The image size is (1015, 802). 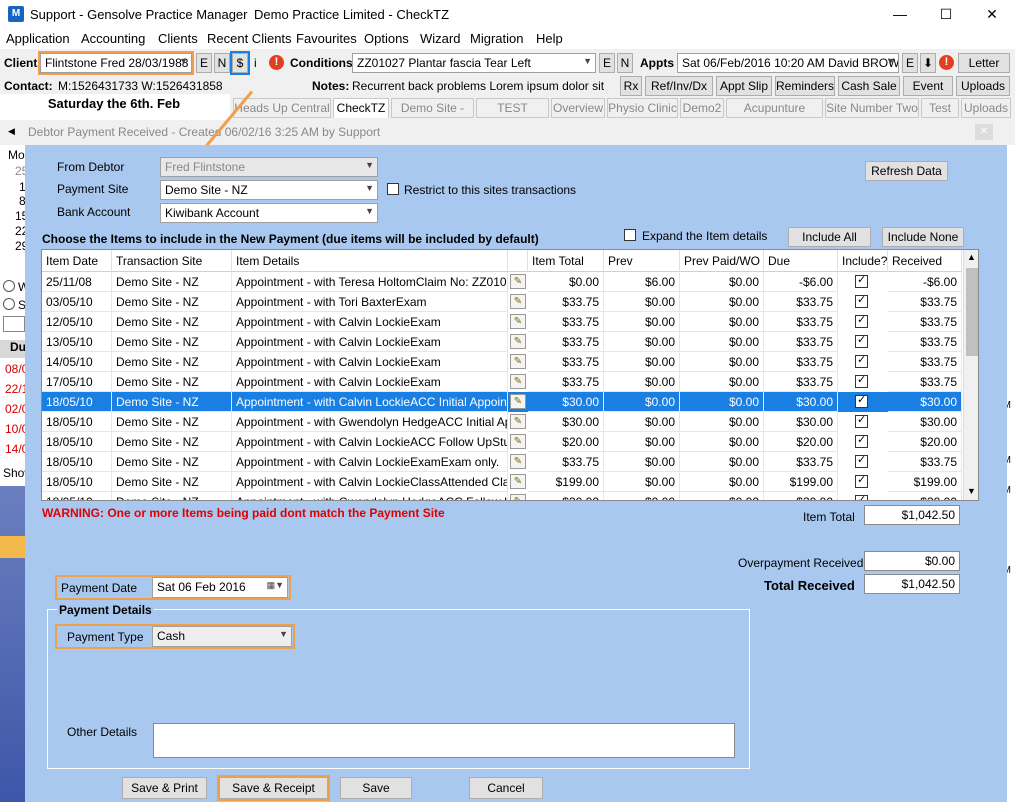 What do you see at coordinates (578, 108) in the screenshot?
I see `tab-overview: Overview` at bounding box center [578, 108].